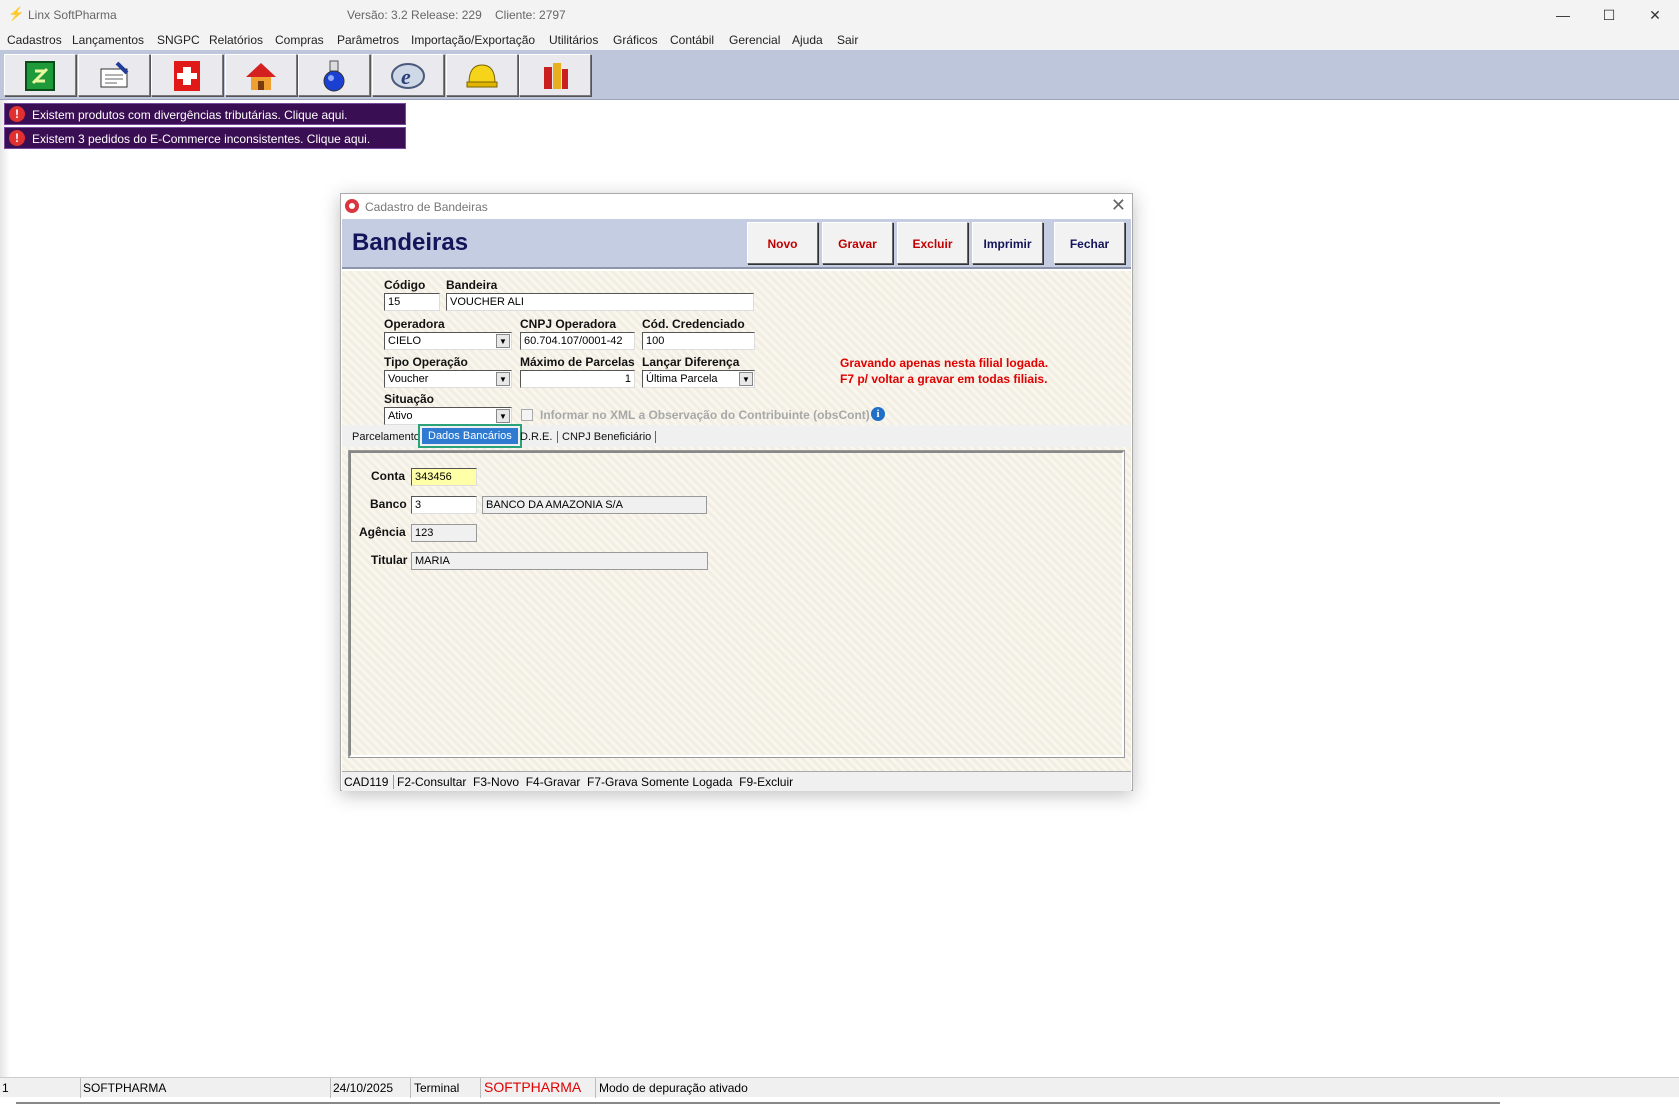 The image size is (1679, 1112). Describe the element at coordinates (368, 40) in the screenshot. I see `menu-parametros: Parâmetros` at that location.